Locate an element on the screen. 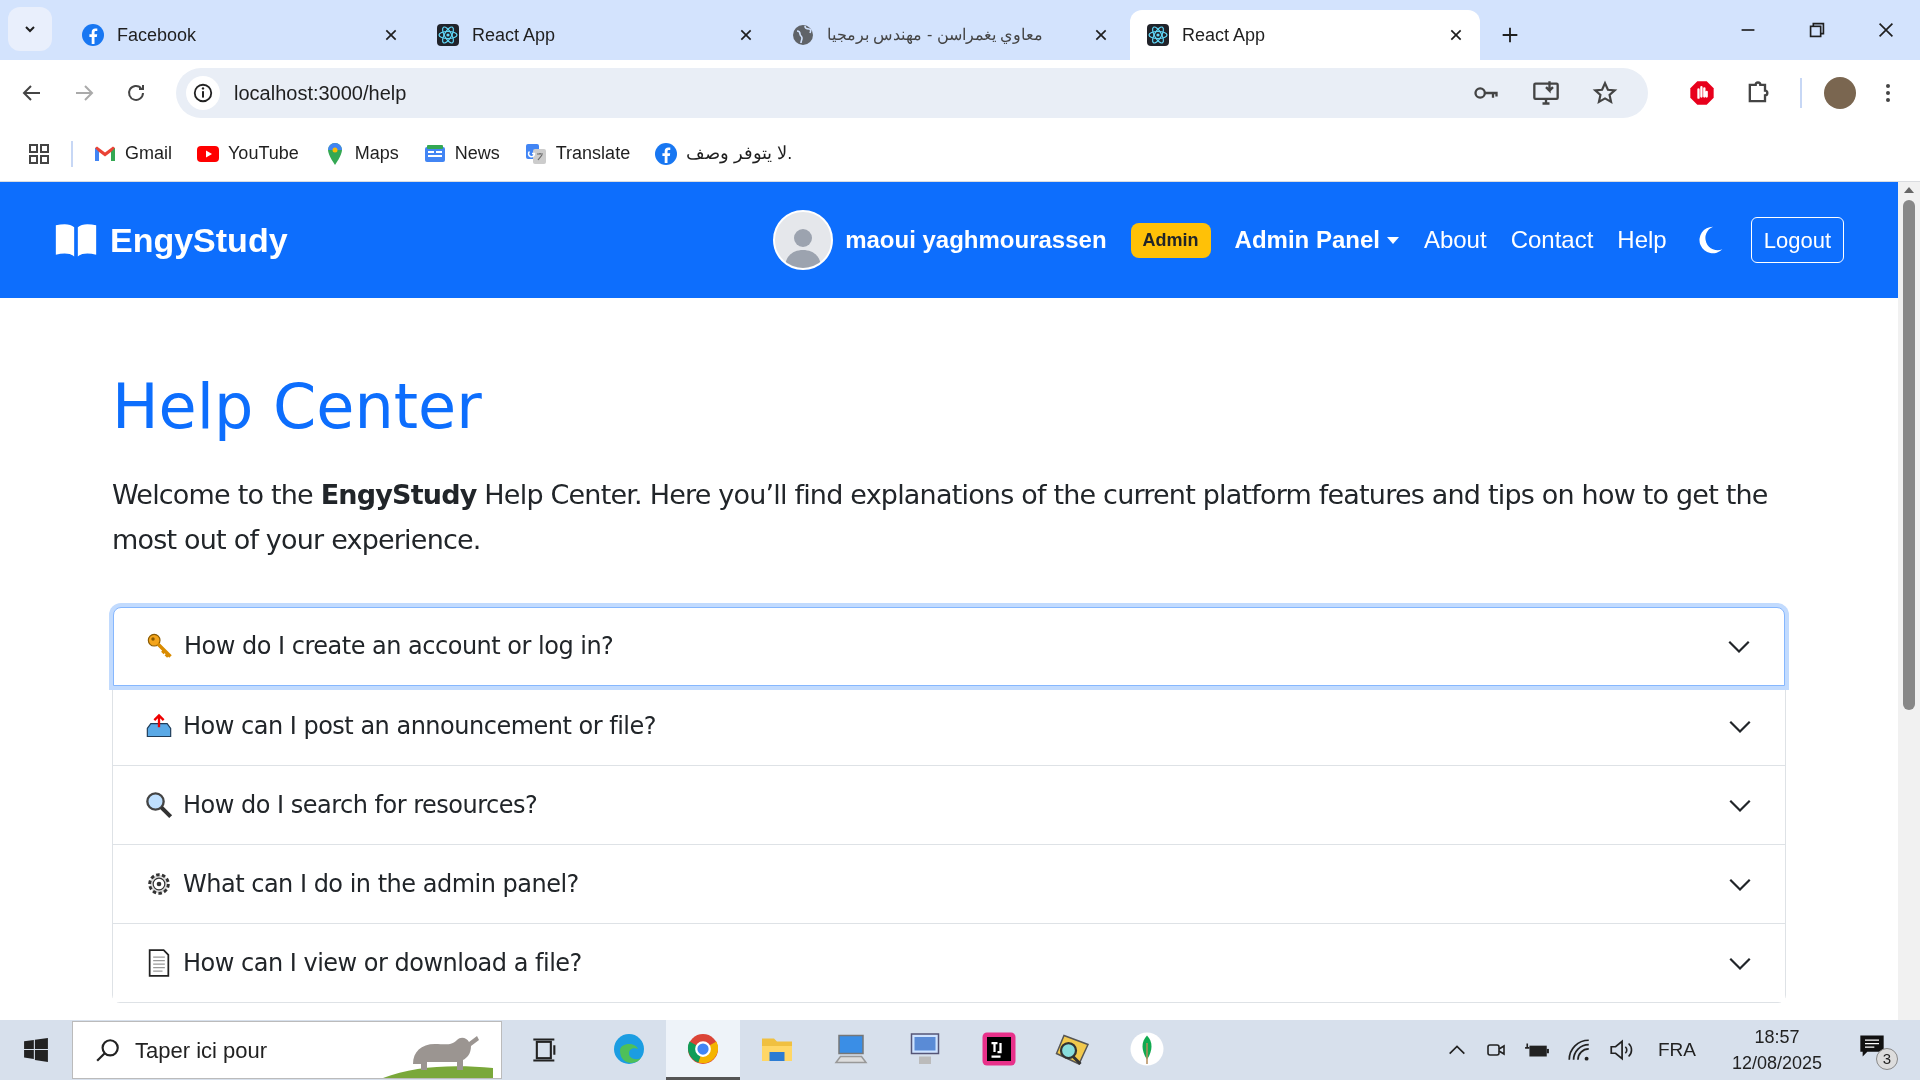 The image size is (1920, 1080). taskbar-search-field: Taper ici pour is located at coordinates (287, 1050).